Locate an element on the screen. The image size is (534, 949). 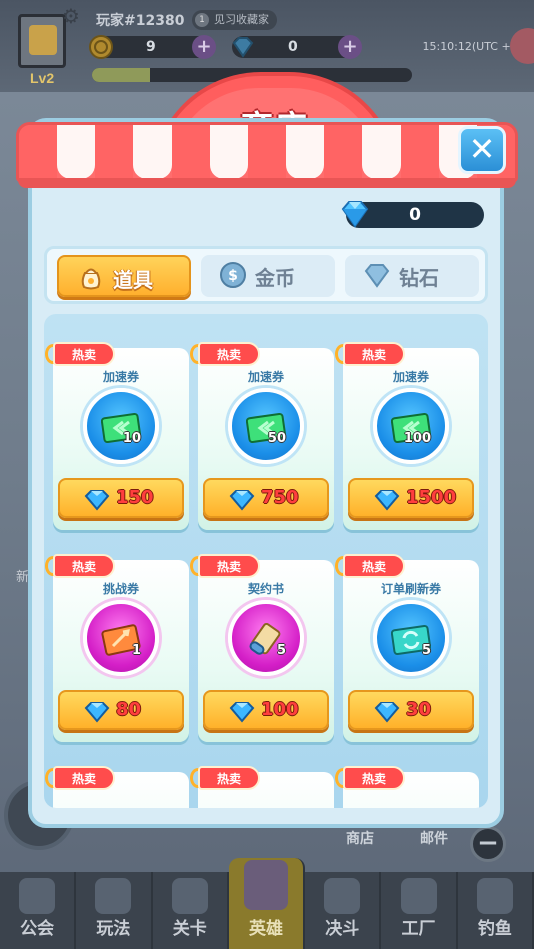
shop-item-card: 热卖 加速券 10 150 is located at coordinates (117, 436).